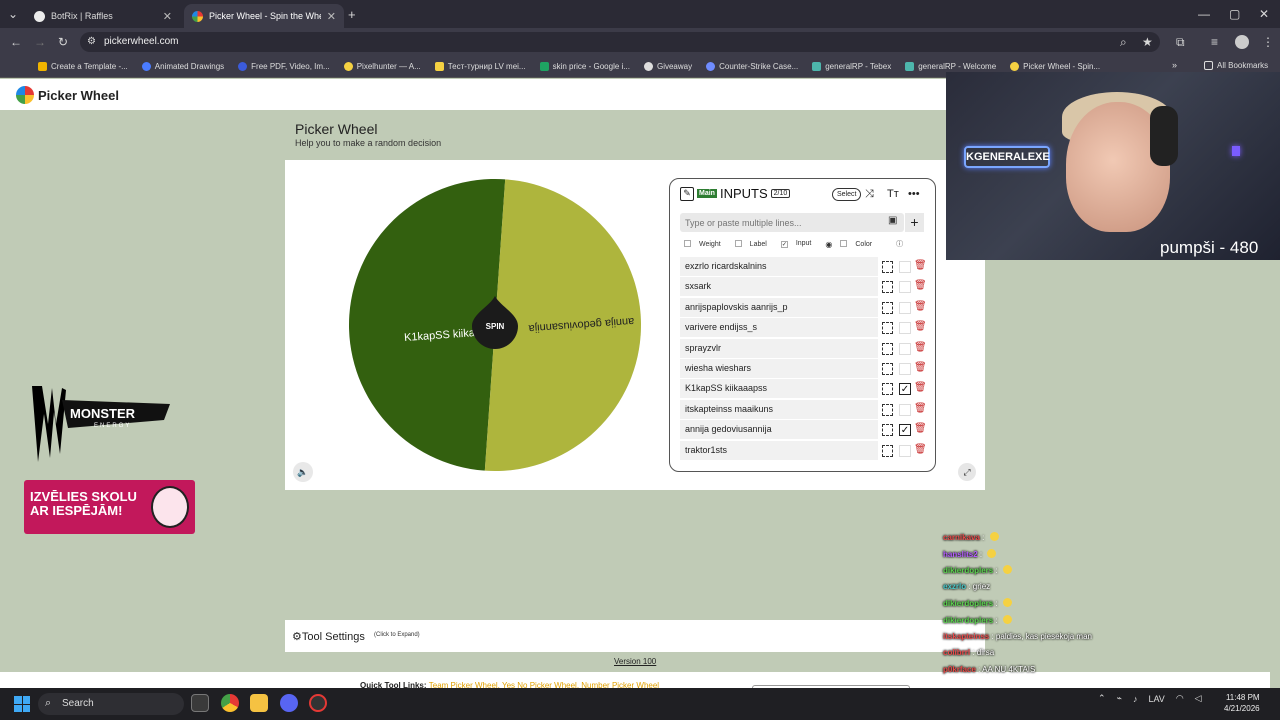  What do you see at coordinates (779, 307) in the screenshot?
I see `entry-row: anrijspaplovskis aanrijs_p` at bounding box center [779, 307].